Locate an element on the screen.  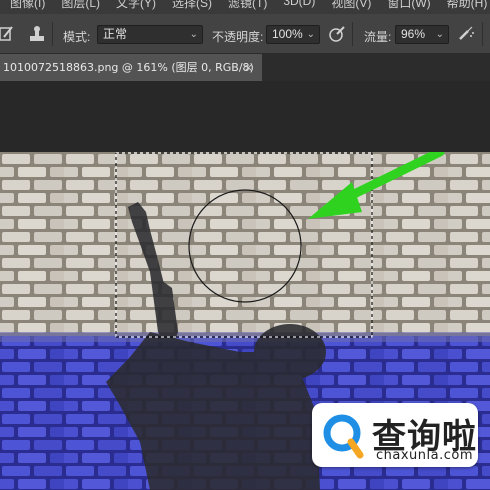
watermark-badge: 查询啦 chaxunla.com is located at coordinates (395, 435).